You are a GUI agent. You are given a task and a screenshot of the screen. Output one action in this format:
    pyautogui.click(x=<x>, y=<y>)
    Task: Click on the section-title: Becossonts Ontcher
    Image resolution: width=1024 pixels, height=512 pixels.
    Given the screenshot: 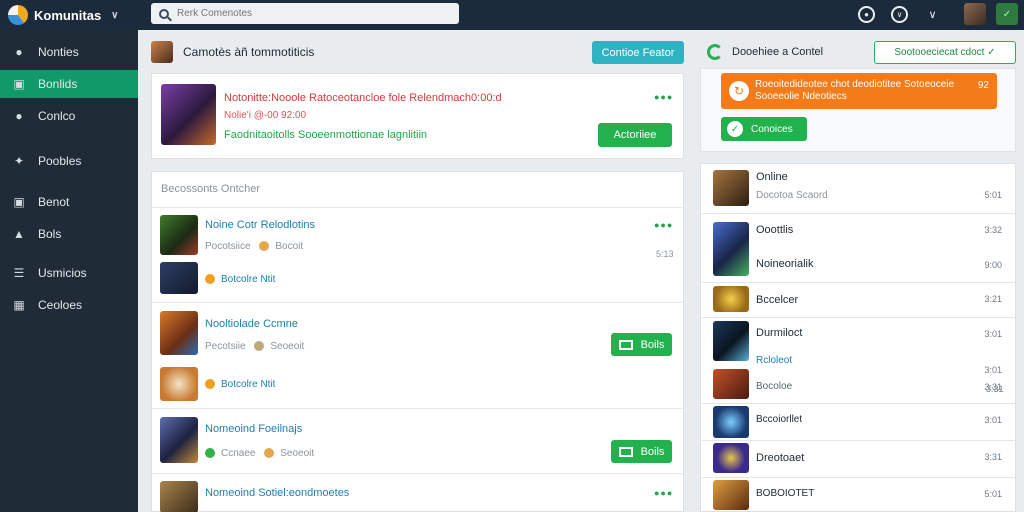 What is the action you would take?
    pyautogui.click(x=211, y=189)
    